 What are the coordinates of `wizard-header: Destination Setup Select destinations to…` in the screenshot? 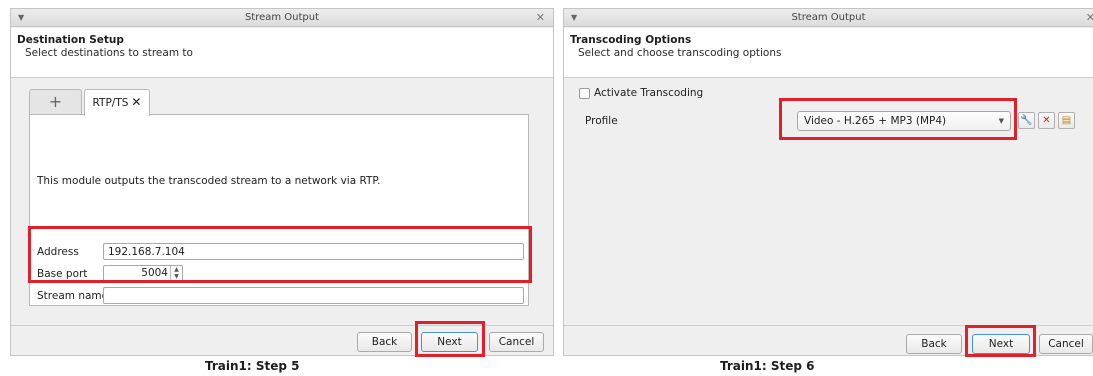 It's located at (282, 53).